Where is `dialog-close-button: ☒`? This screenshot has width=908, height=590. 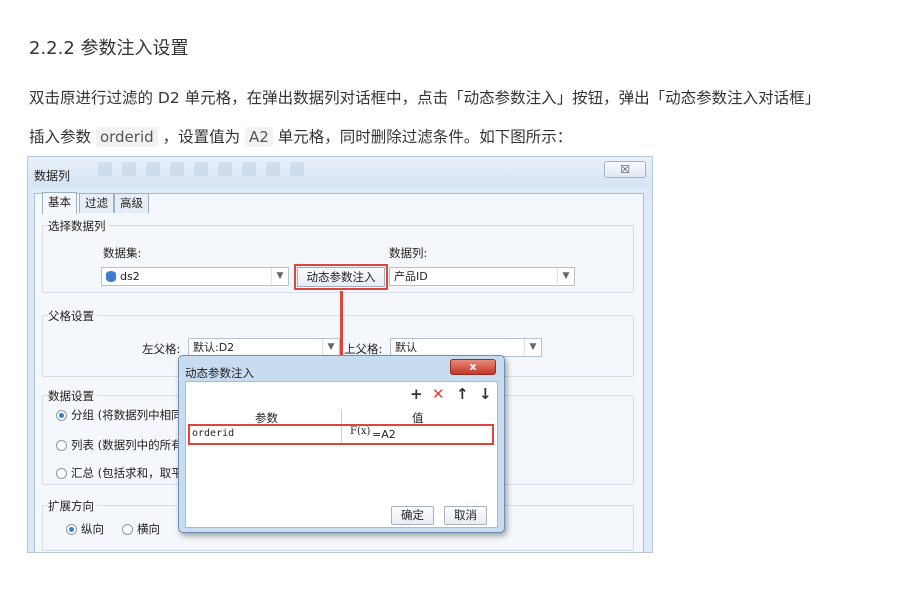
dialog-close-button: ☒ is located at coordinates (625, 169).